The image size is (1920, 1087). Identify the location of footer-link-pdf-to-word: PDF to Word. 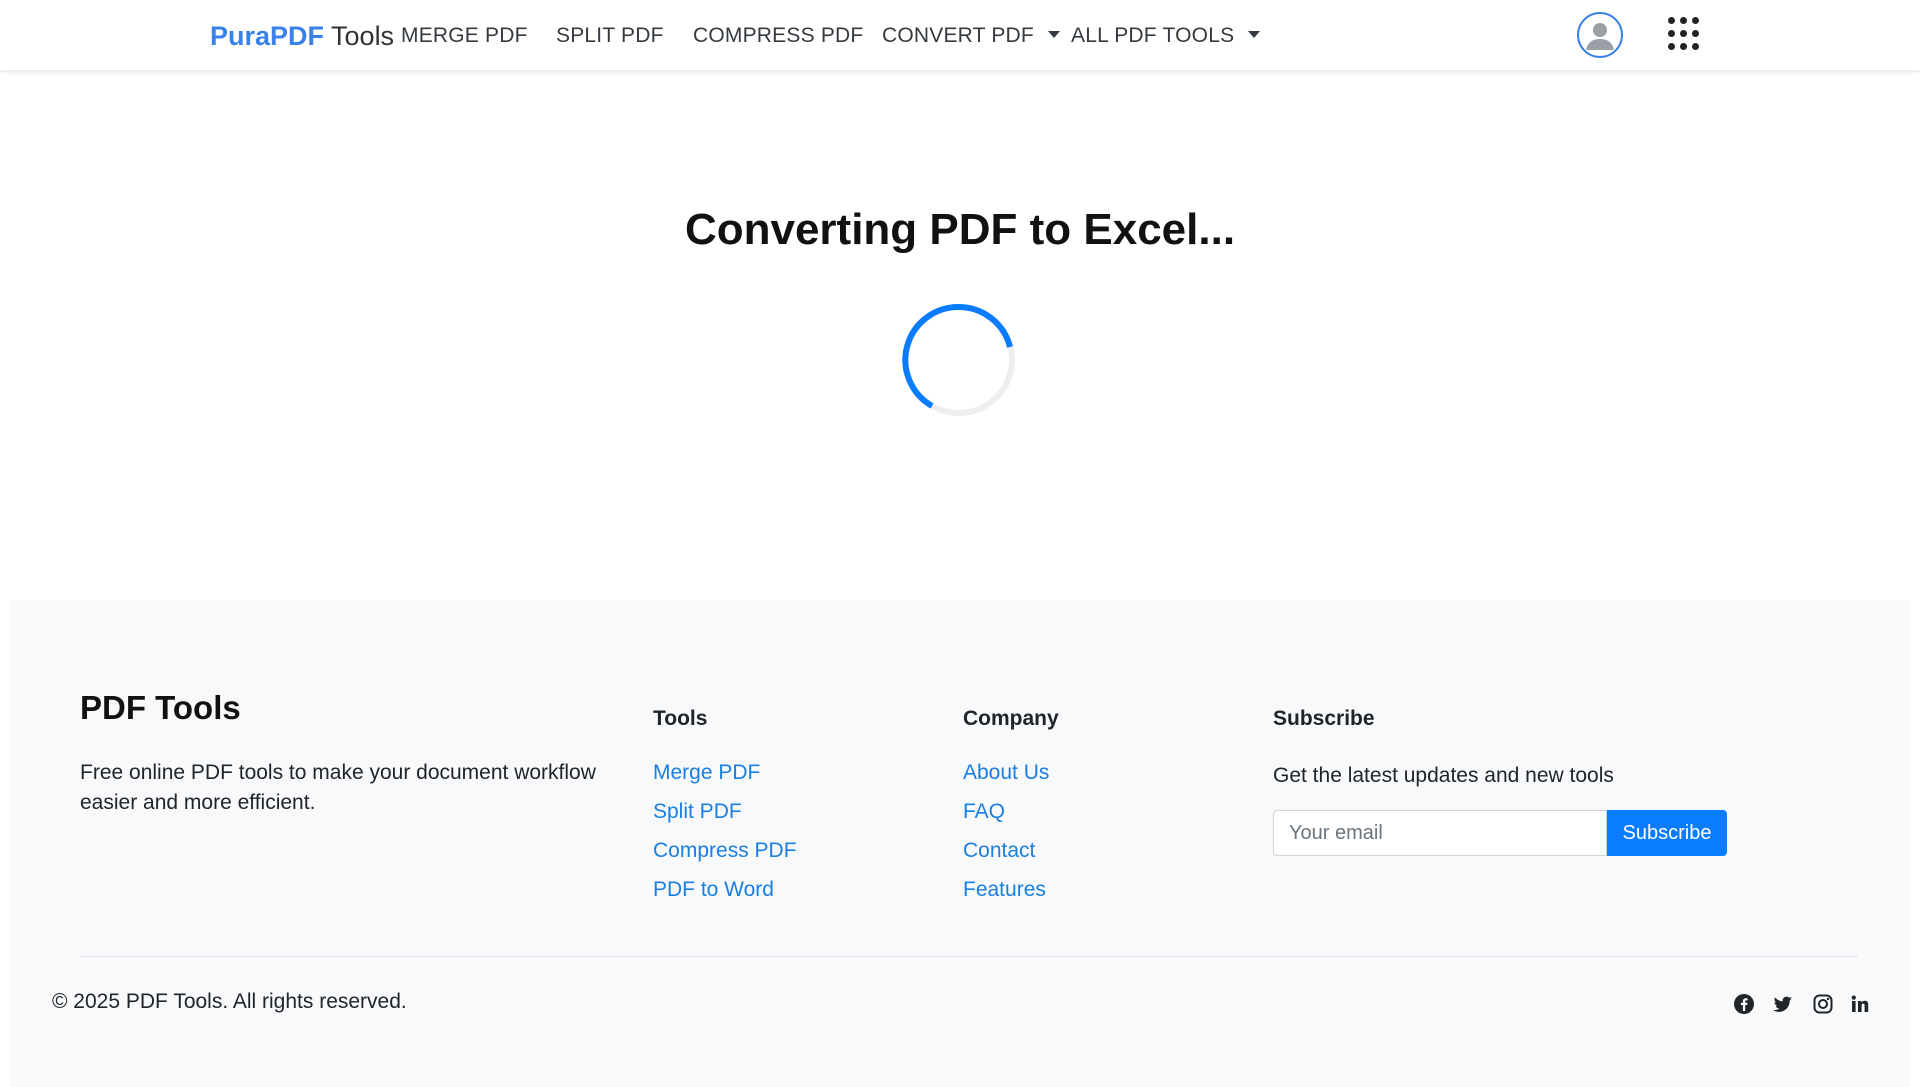
(713, 889).